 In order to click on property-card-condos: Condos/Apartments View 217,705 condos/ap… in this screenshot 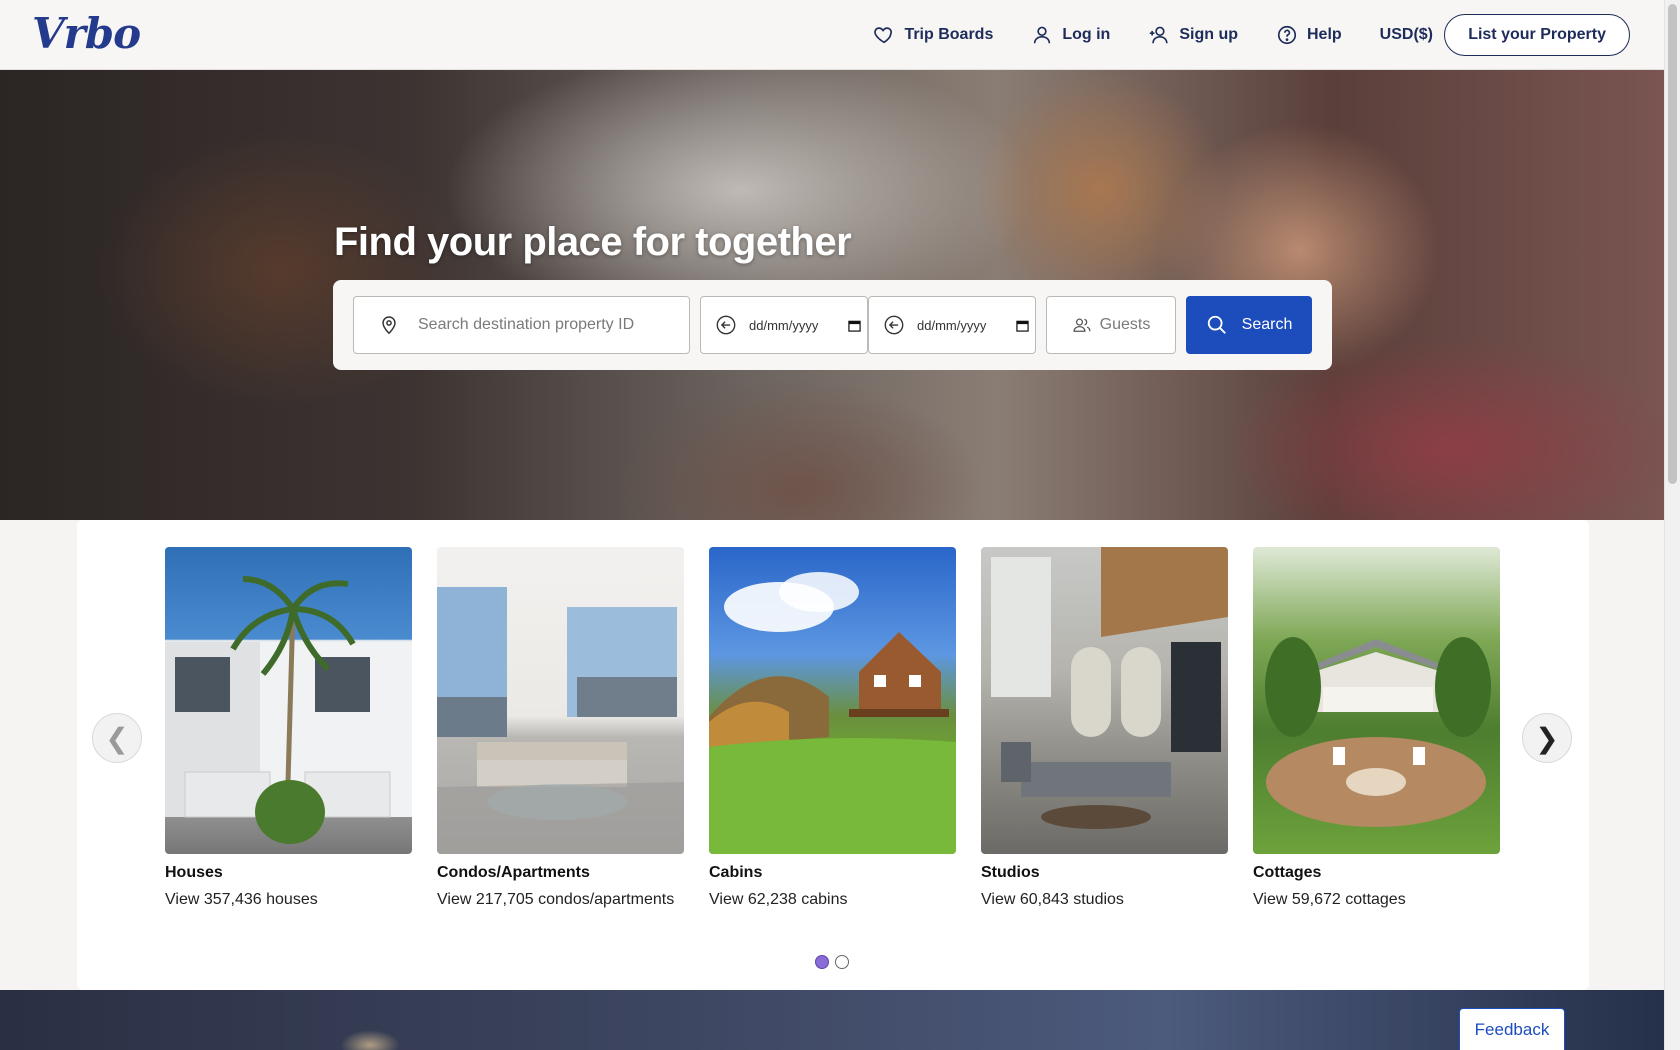, I will do `click(560, 728)`.